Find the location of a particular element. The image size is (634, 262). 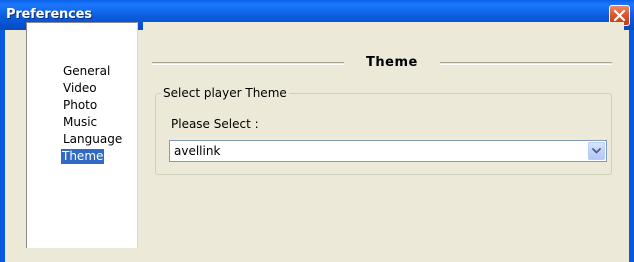

sidebar-item-video: Video is located at coordinates (80, 88).